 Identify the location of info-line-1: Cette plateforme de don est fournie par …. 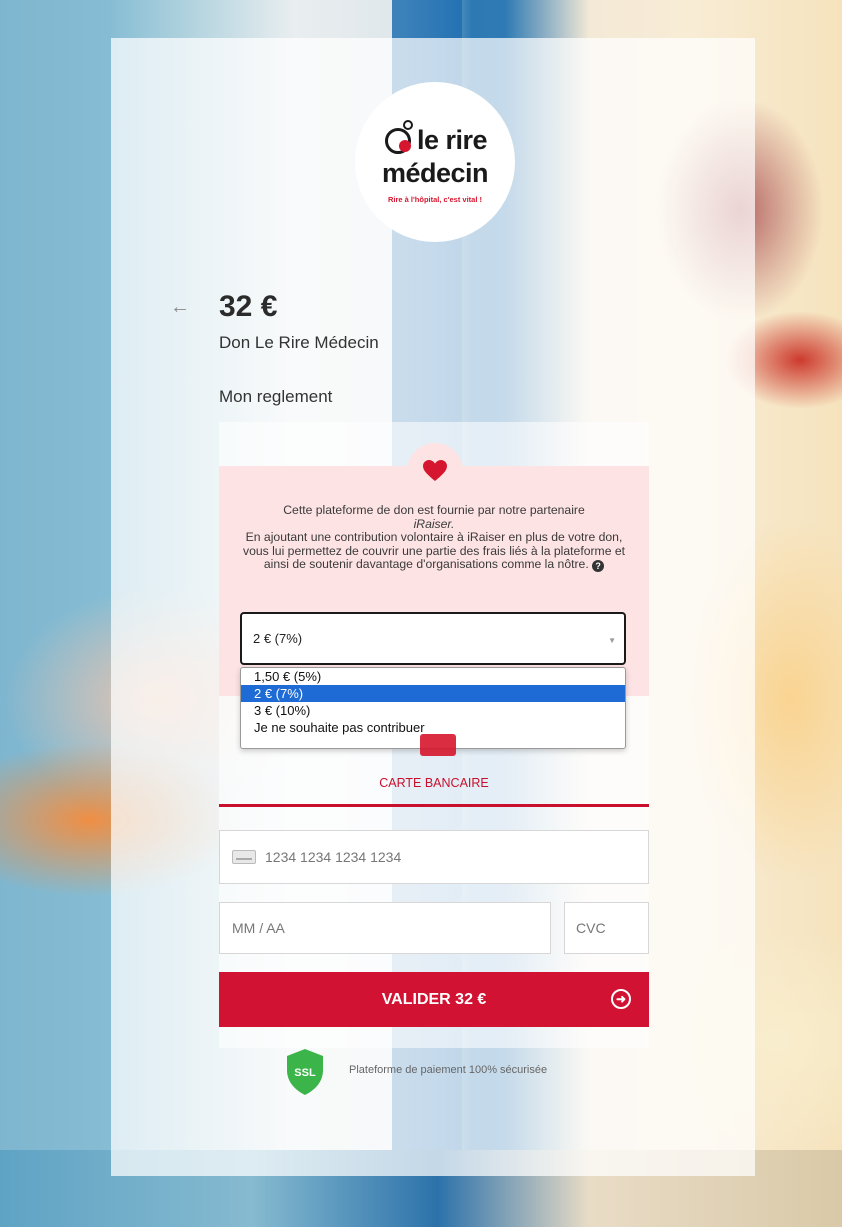
(434, 510).